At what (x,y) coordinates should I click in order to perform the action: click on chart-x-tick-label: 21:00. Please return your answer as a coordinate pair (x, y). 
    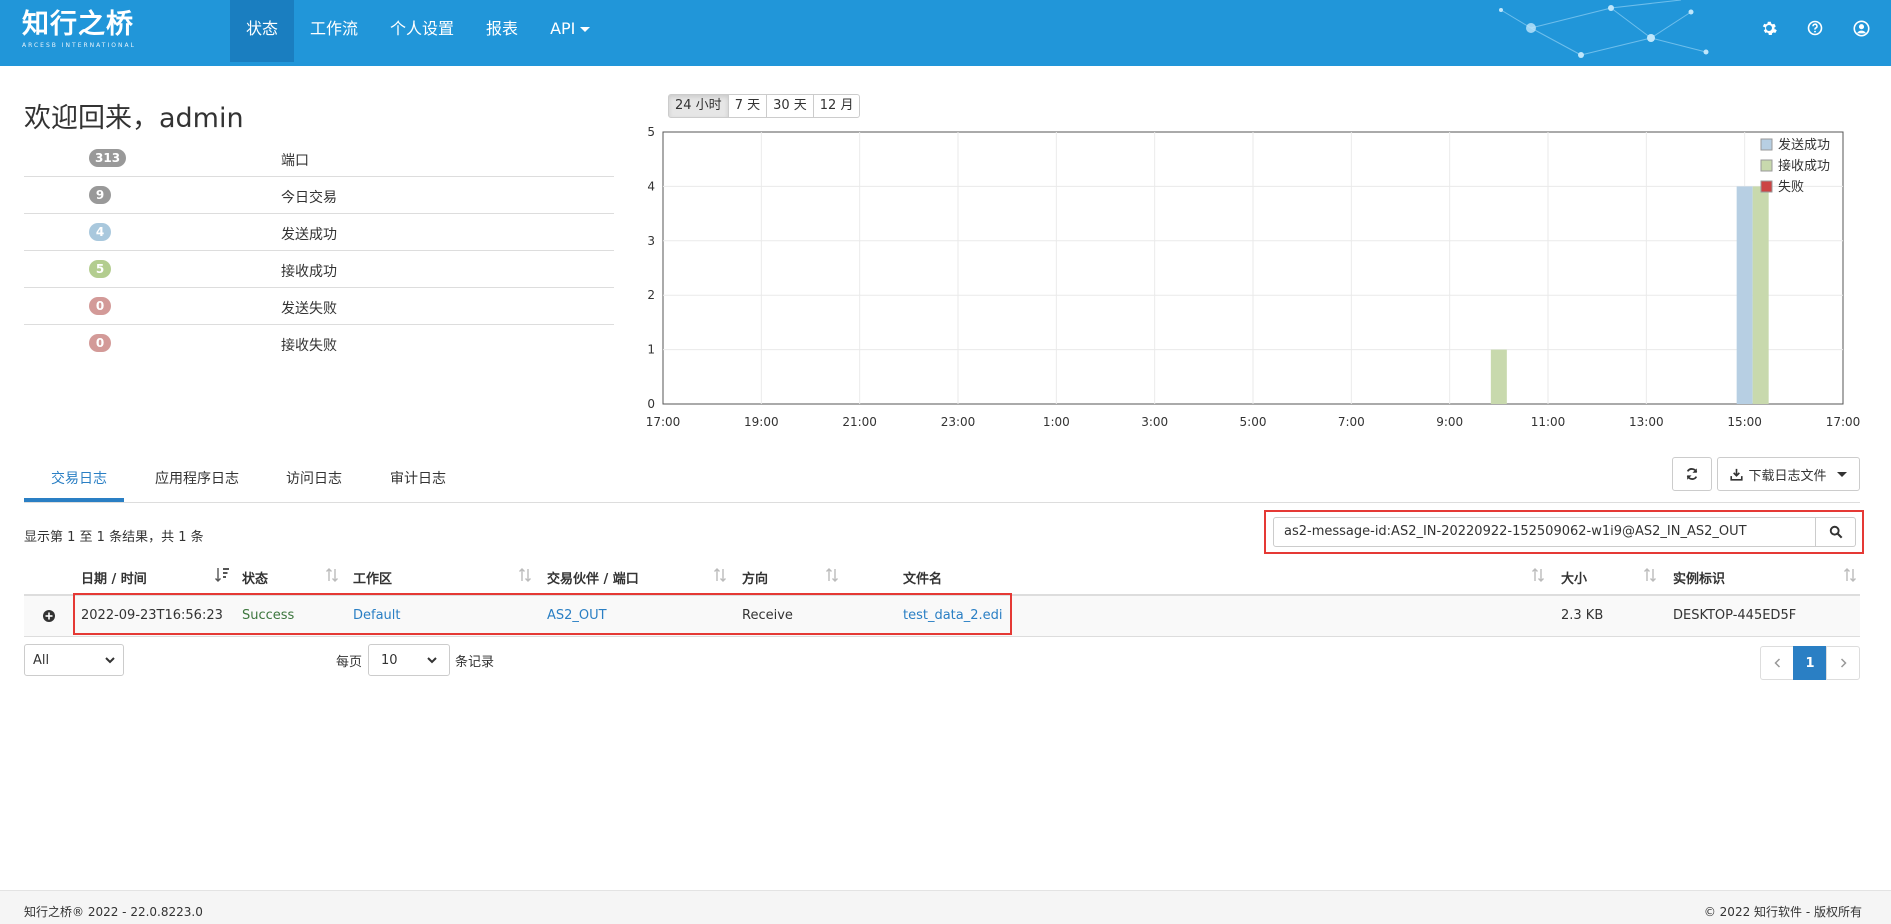
    Looking at the image, I should click on (859, 422).